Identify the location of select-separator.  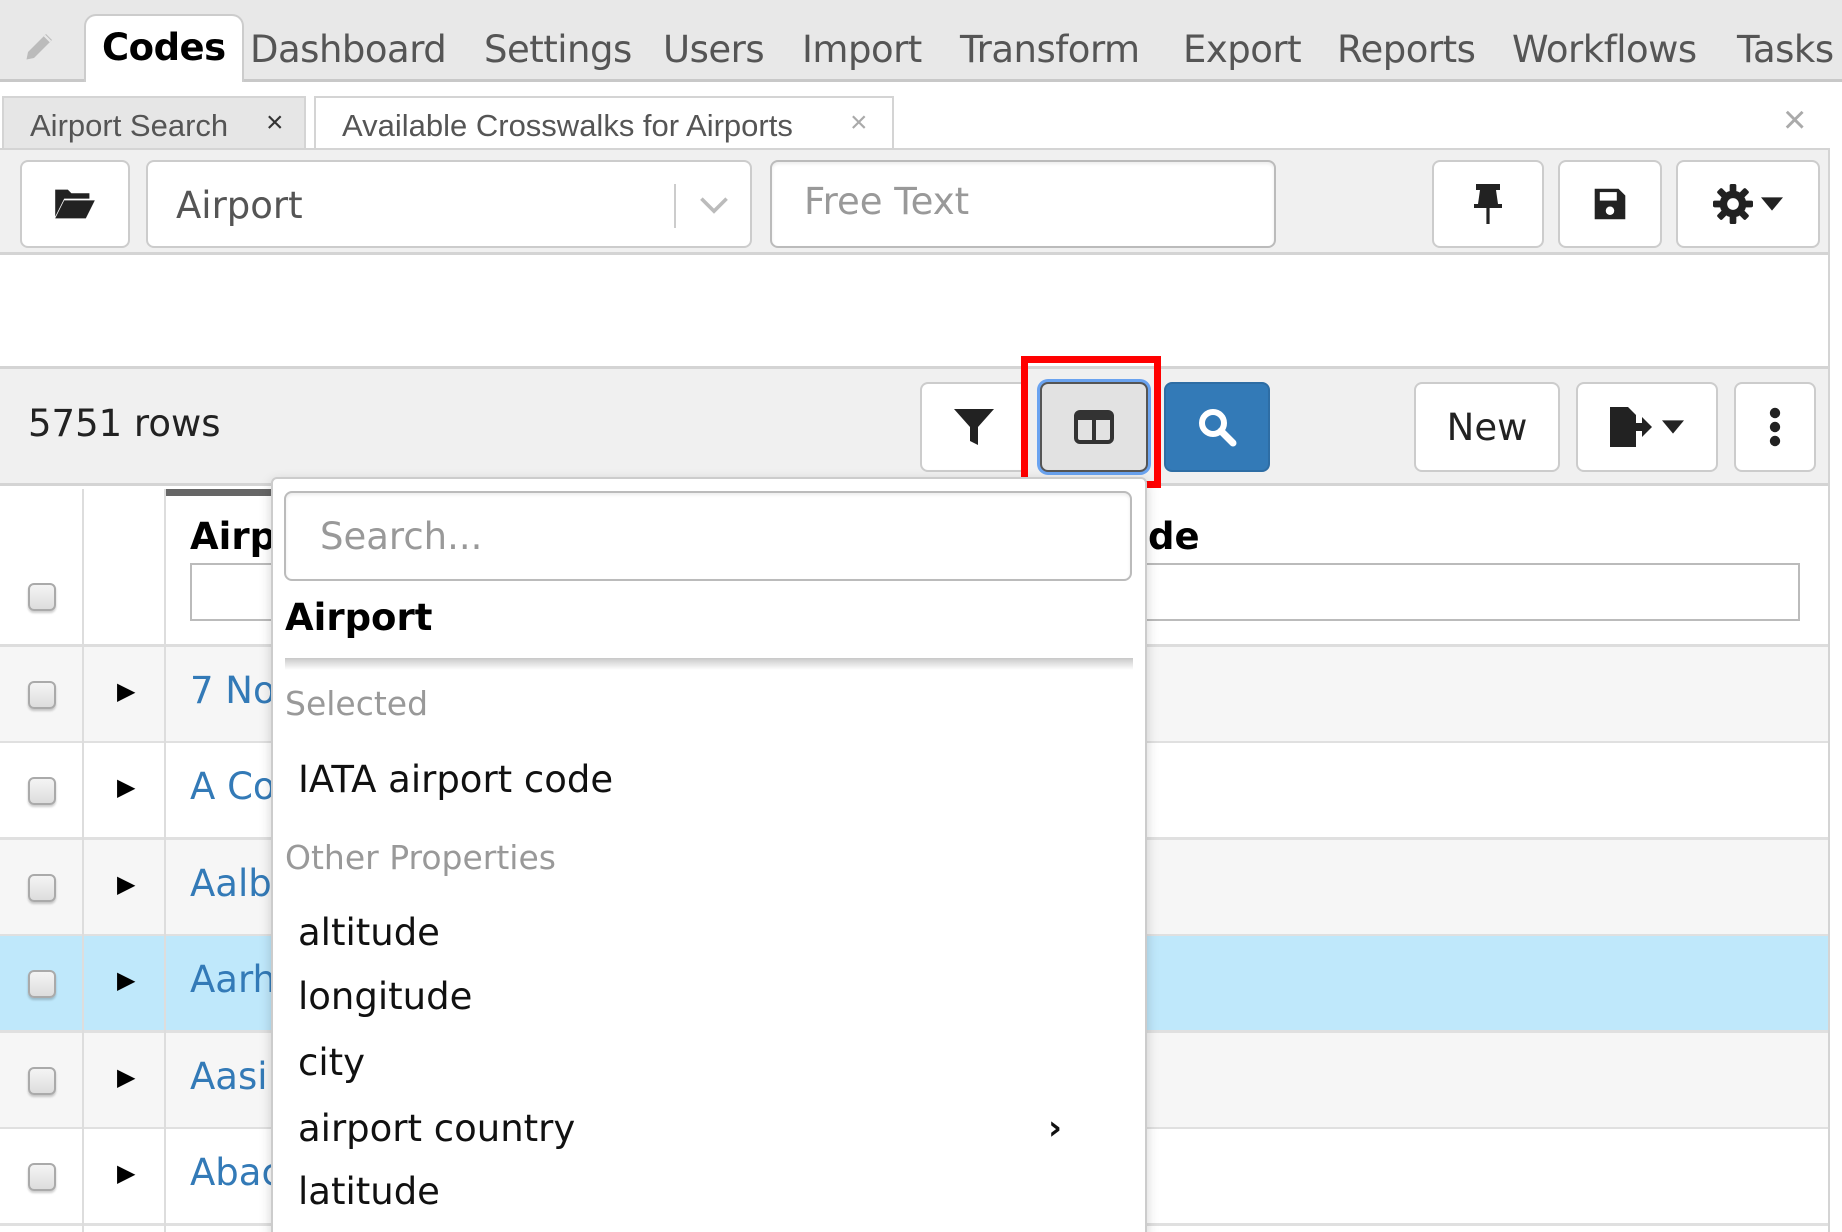
(675, 206).